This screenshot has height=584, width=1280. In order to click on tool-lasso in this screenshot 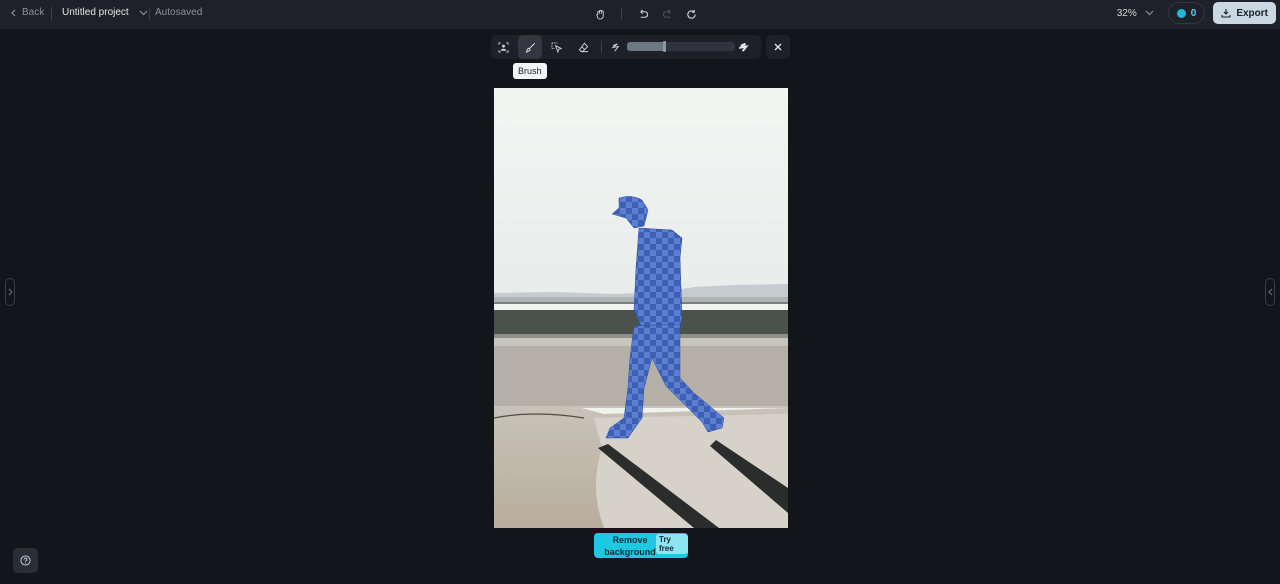, I will do `click(557, 47)`.